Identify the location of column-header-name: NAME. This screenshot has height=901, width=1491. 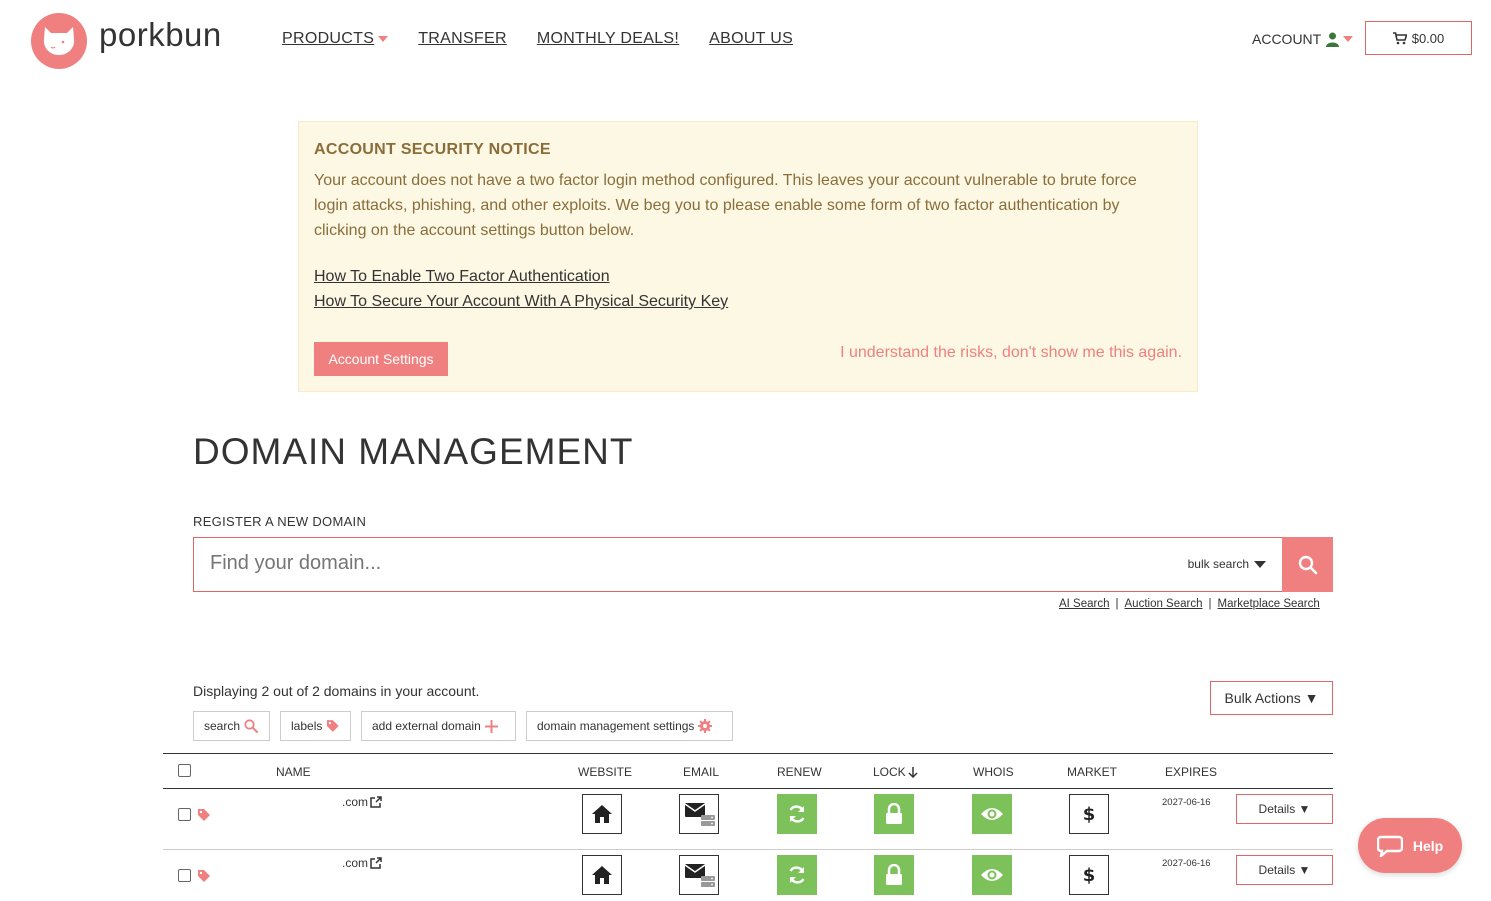
(293, 772).